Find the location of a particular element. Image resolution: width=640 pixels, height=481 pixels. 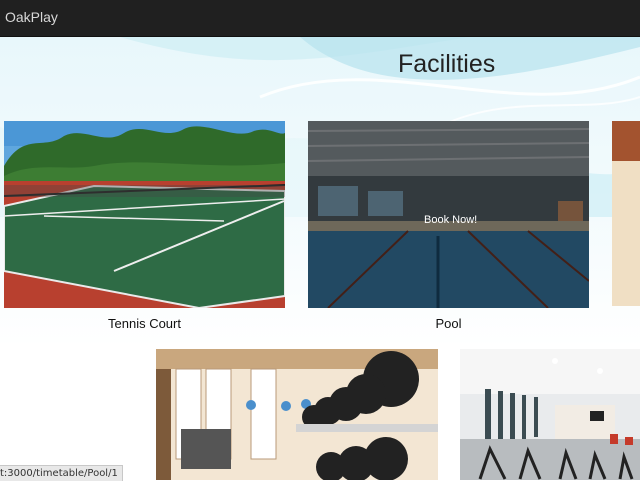

cardio-image is located at coordinates (550, 414).